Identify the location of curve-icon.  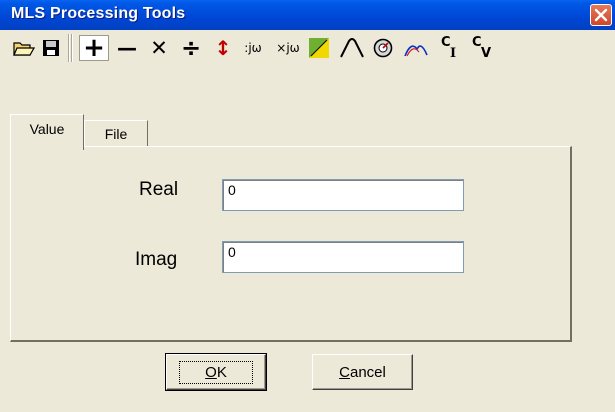
(352, 48).